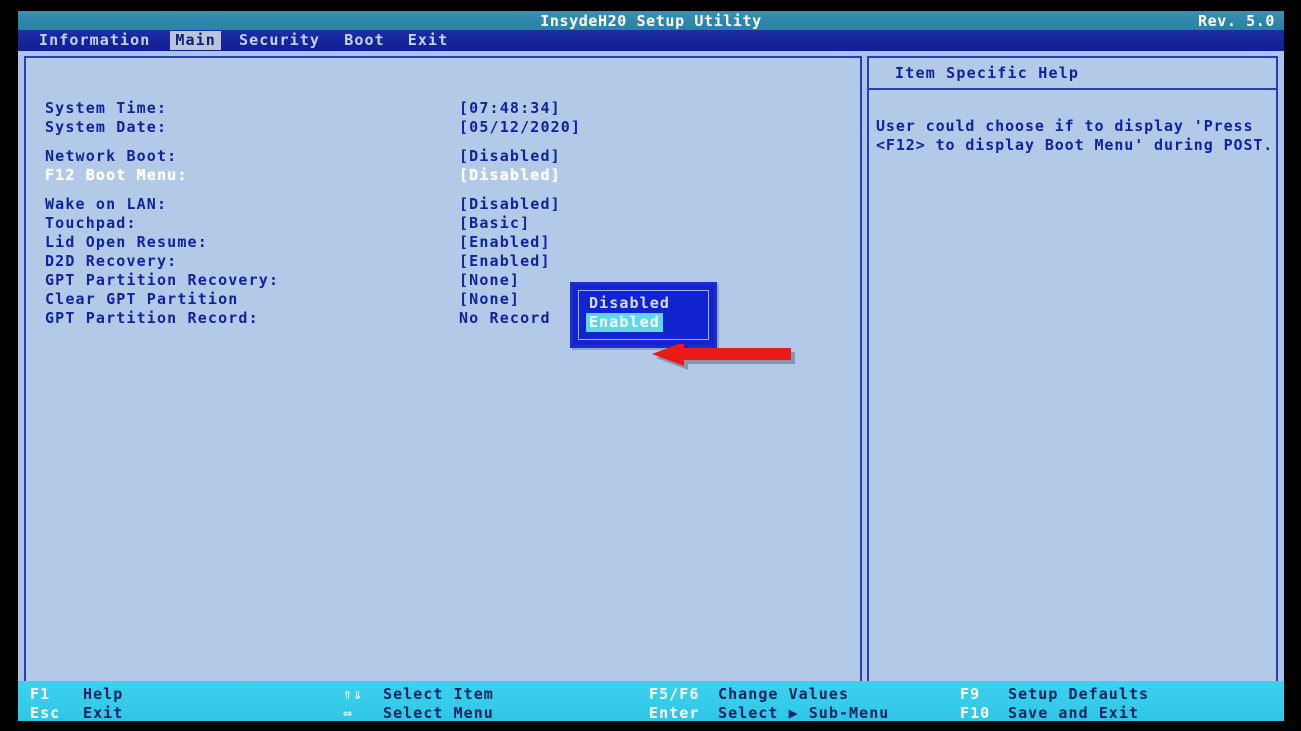 The height and width of the screenshot is (731, 1301). I want to click on setting-label: Wake on LAN:, so click(106, 204).